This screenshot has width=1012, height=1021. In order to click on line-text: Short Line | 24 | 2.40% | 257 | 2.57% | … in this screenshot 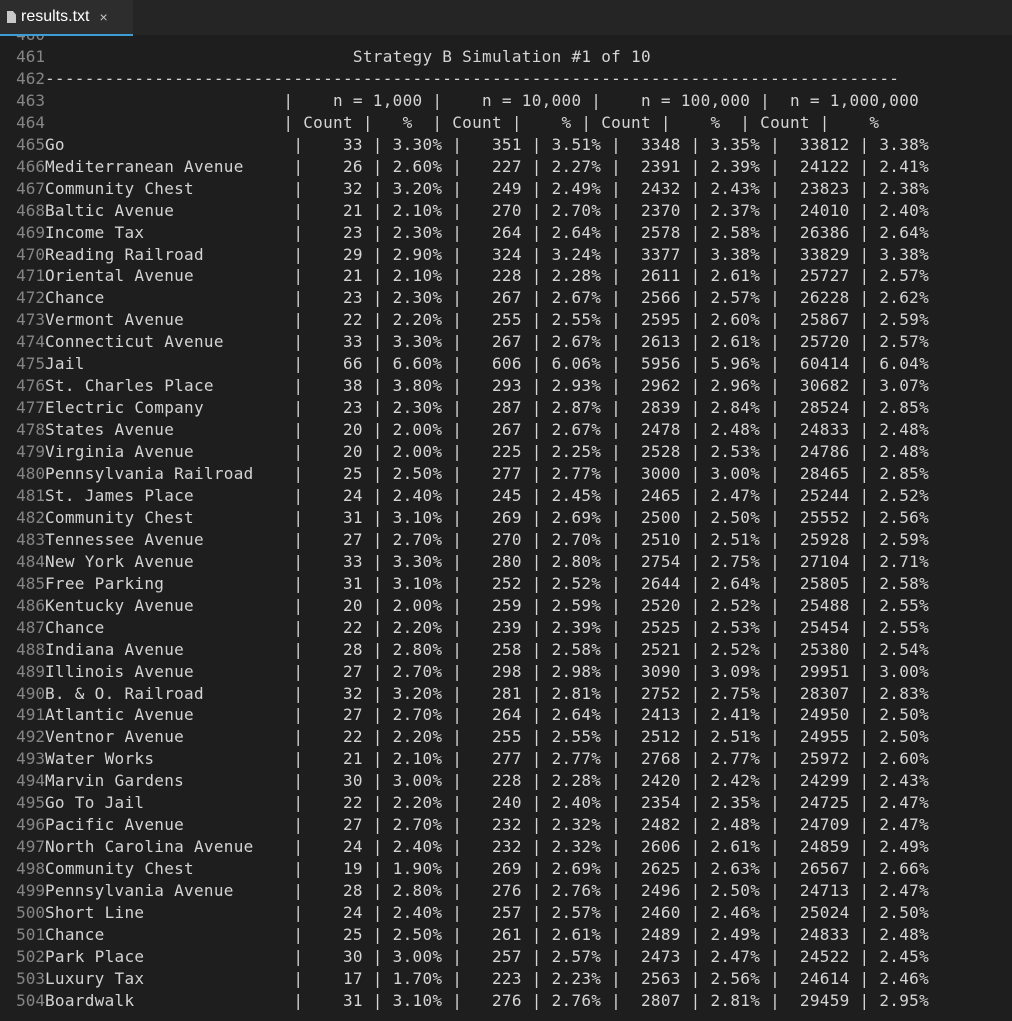, I will do `click(487, 912)`.